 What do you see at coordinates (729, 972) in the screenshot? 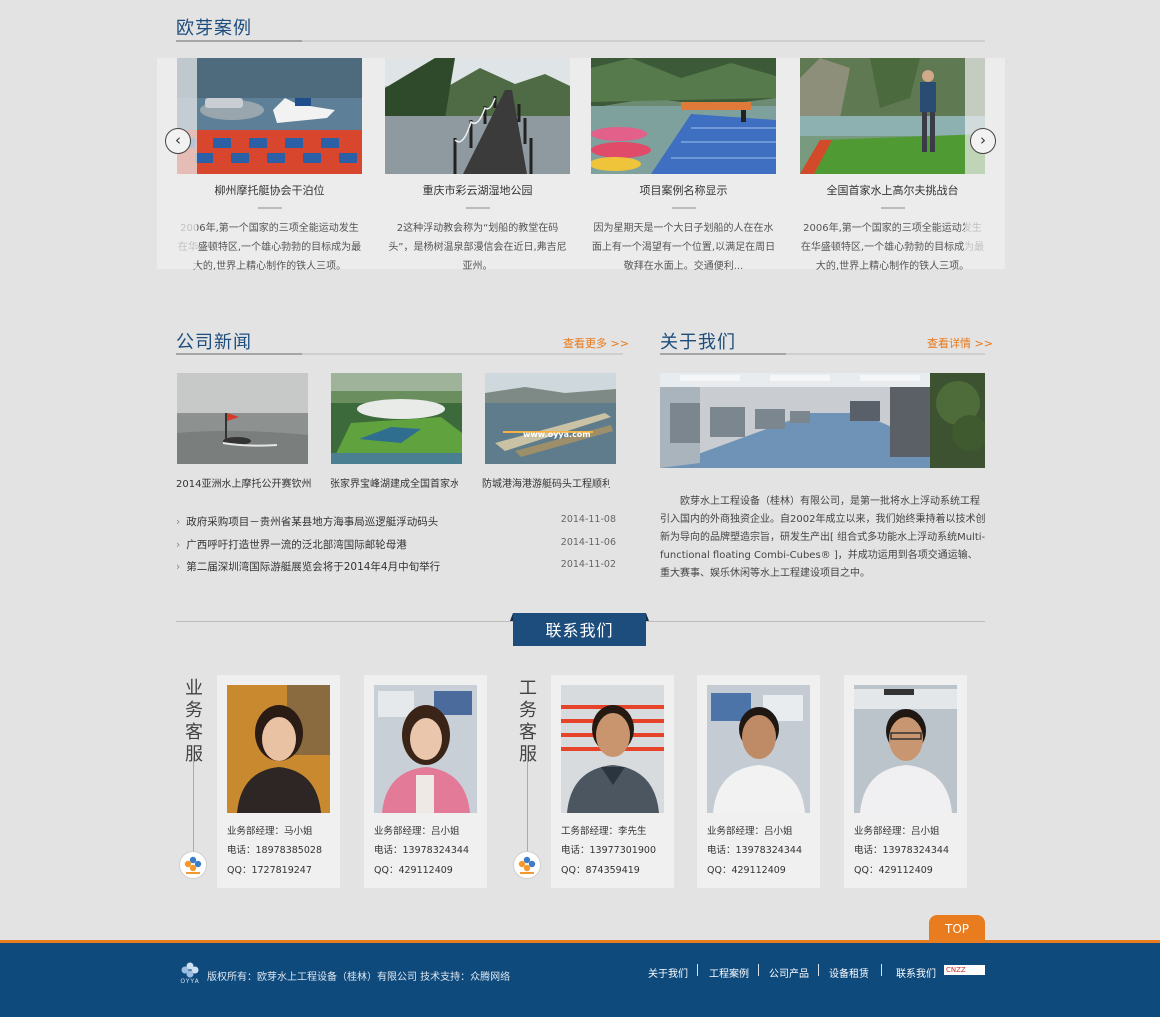
I see `footer-nav-cases: 工程案例` at bounding box center [729, 972].